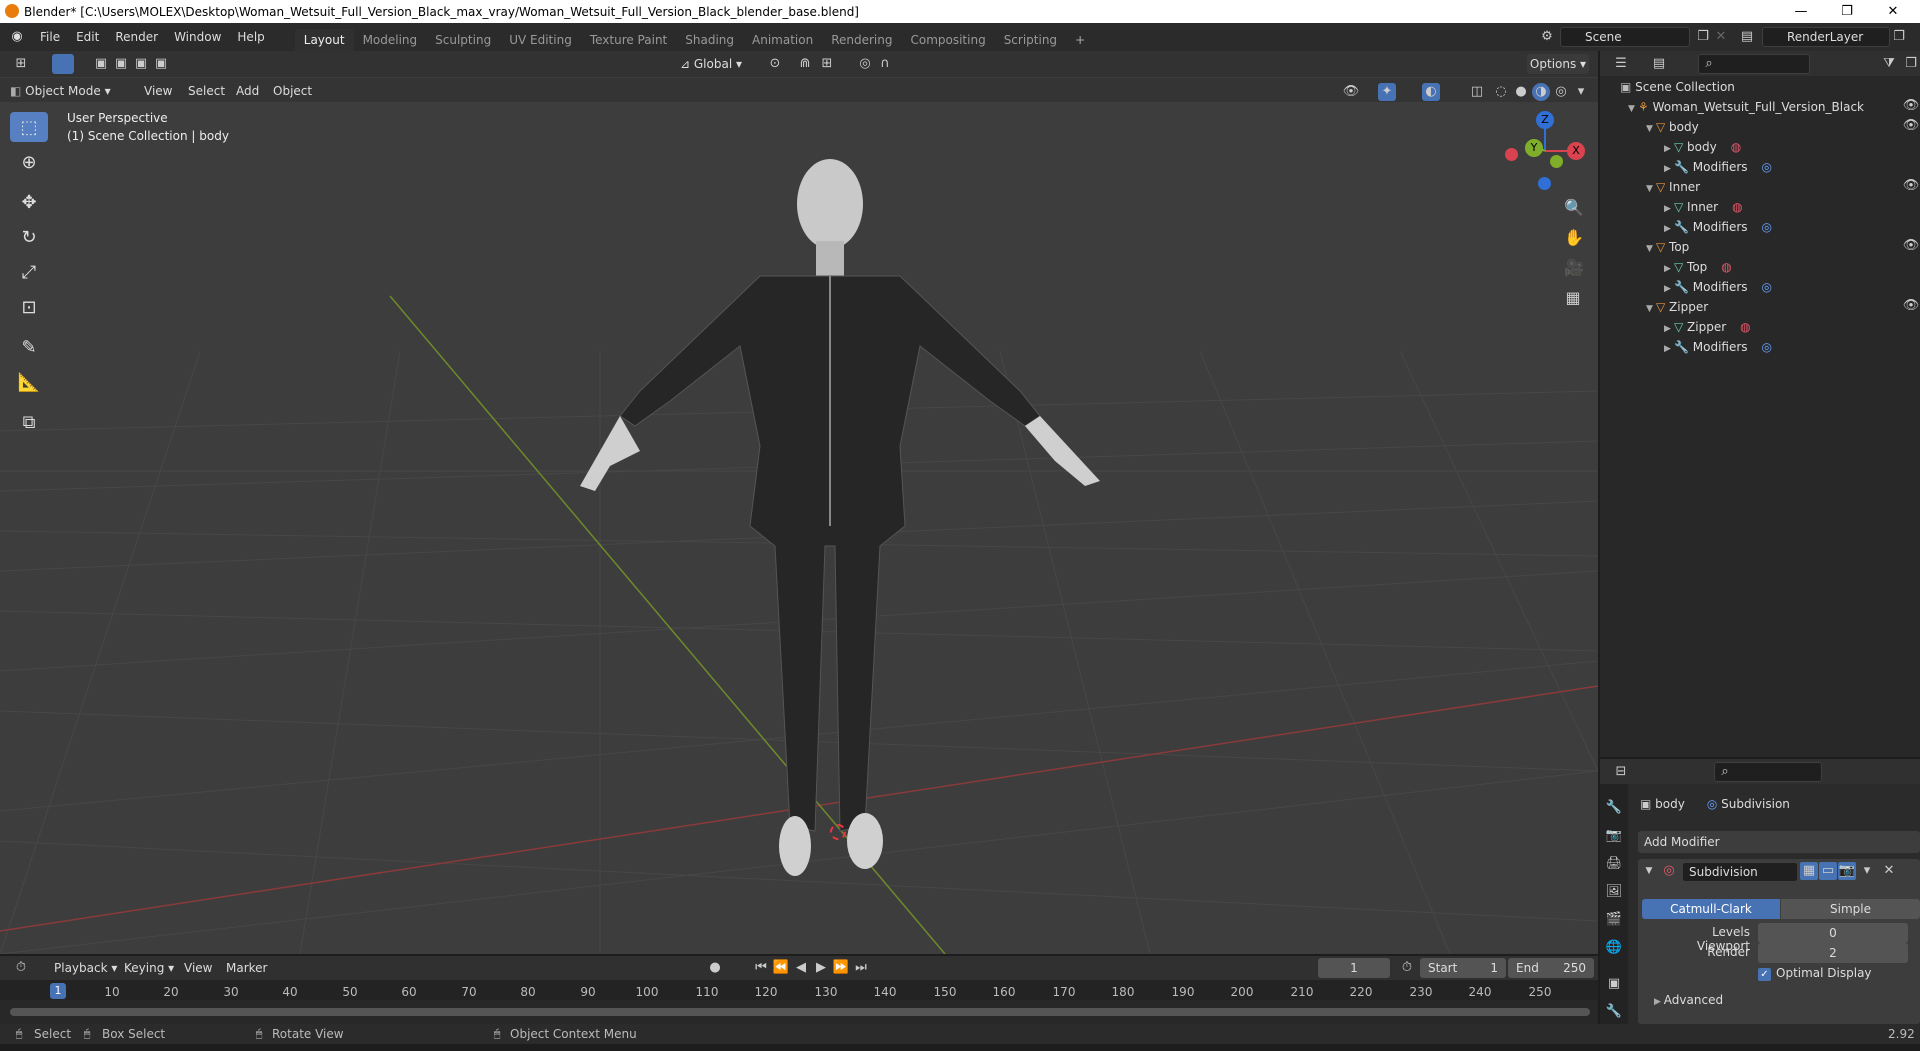  Describe the element at coordinates (861, 40) in the screenshot. I see `tab-rendering: Rendering` at that location.